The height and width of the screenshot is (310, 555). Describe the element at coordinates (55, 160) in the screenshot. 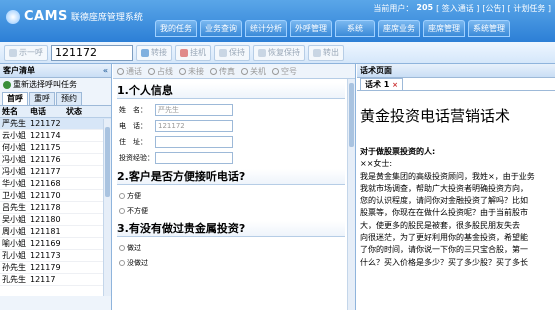

I see `table-row: 冯小姐 121176` at that location.